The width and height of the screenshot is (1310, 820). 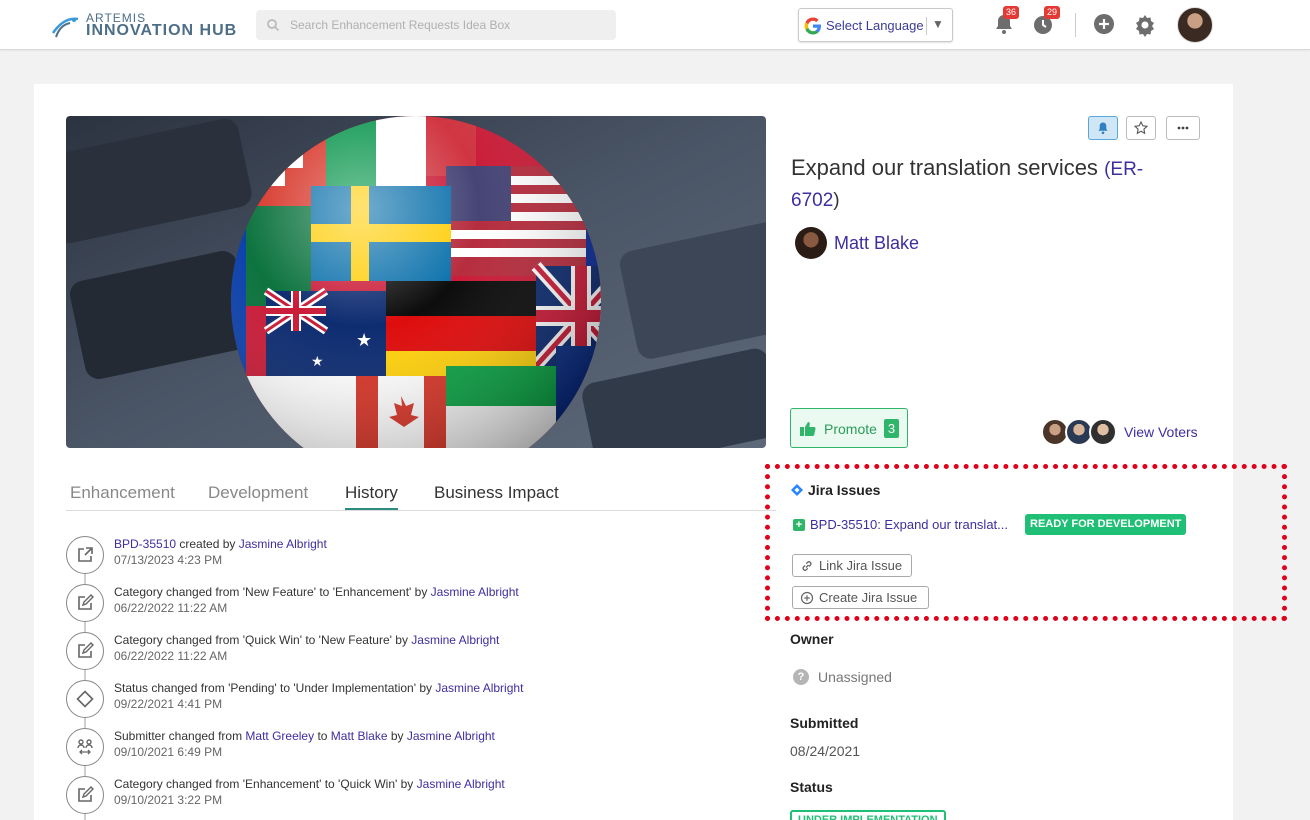 I want to click on star-icon, so click(x=1141, y=128).